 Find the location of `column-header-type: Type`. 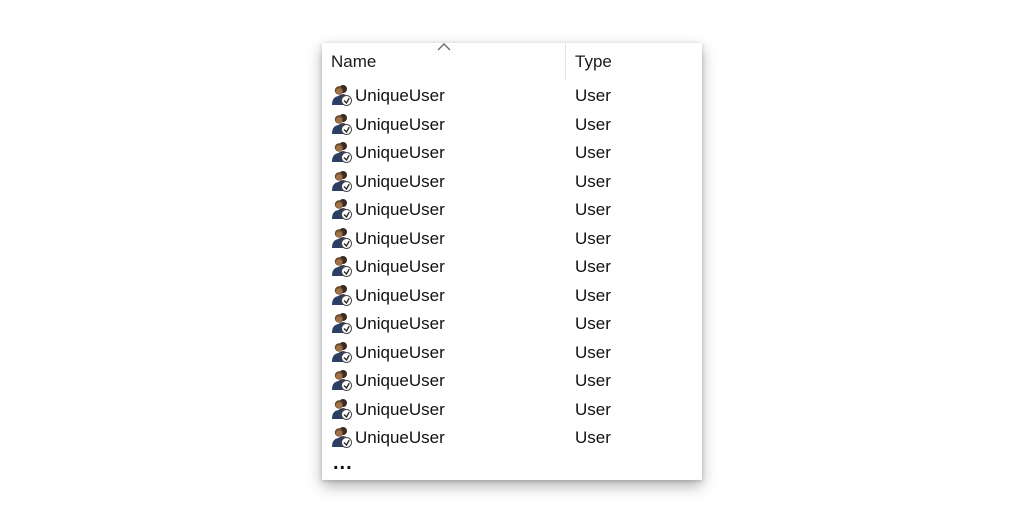

column-header-type: Type is located at coordinates (593, 62).